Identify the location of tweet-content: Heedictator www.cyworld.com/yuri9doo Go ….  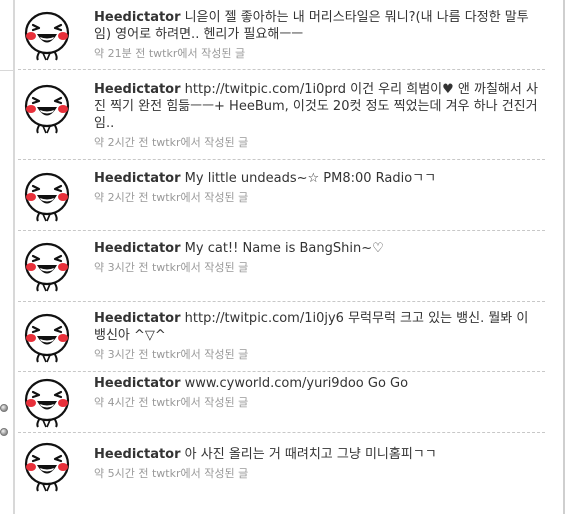
(316, 393).